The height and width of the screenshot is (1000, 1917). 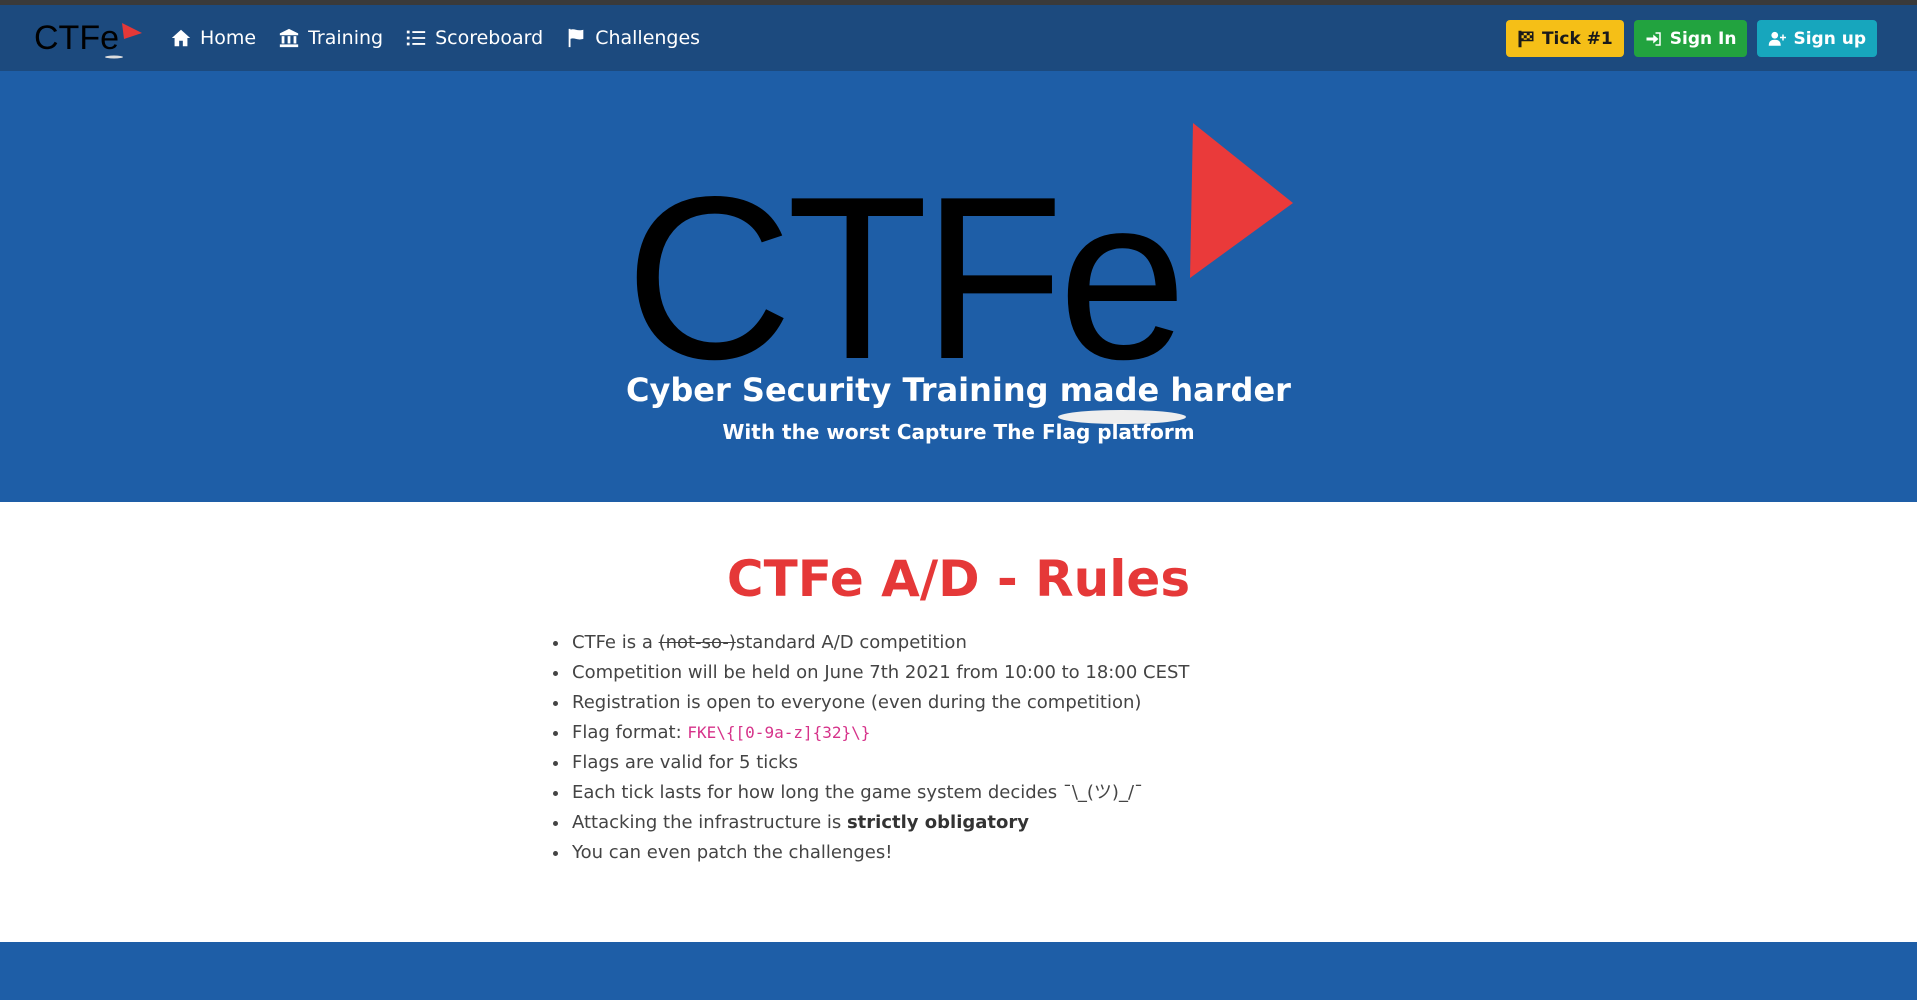 I want to click on nav-scoreboard-label: Scoreboard, so click(x=489, y=38).